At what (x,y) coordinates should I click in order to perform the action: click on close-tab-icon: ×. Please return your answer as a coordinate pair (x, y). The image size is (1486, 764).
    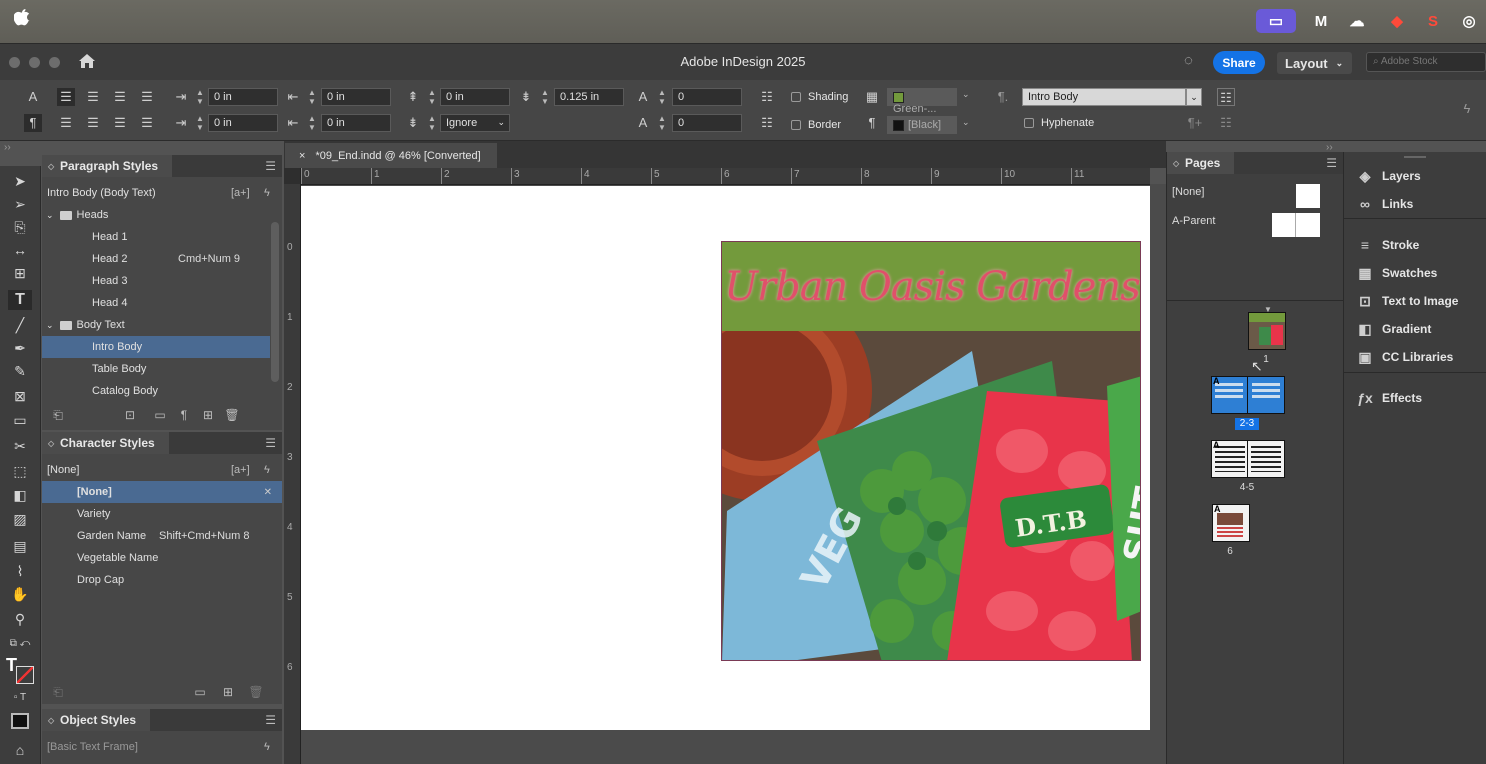
    Looking at the image, I should click on (302, 156).